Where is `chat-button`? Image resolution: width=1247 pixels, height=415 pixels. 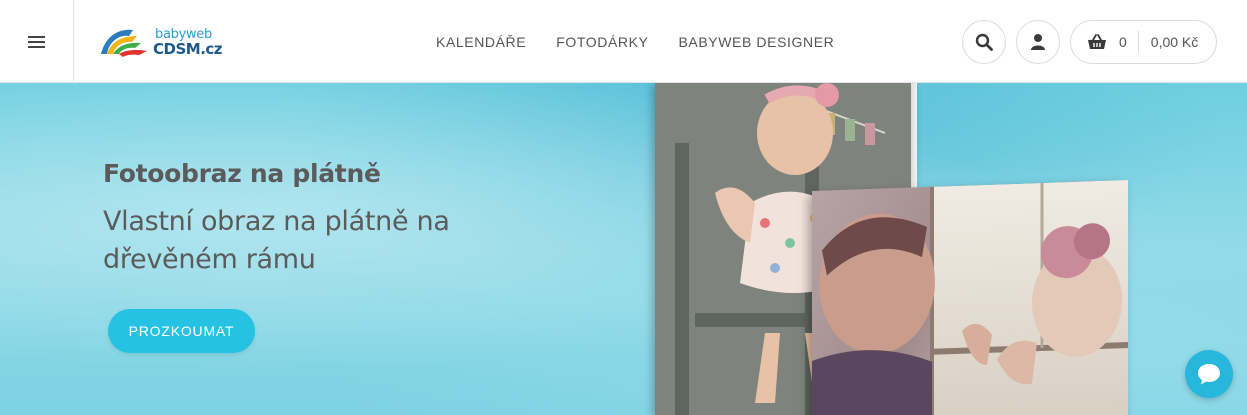
chat-button is located at coordinates (1209, 374).